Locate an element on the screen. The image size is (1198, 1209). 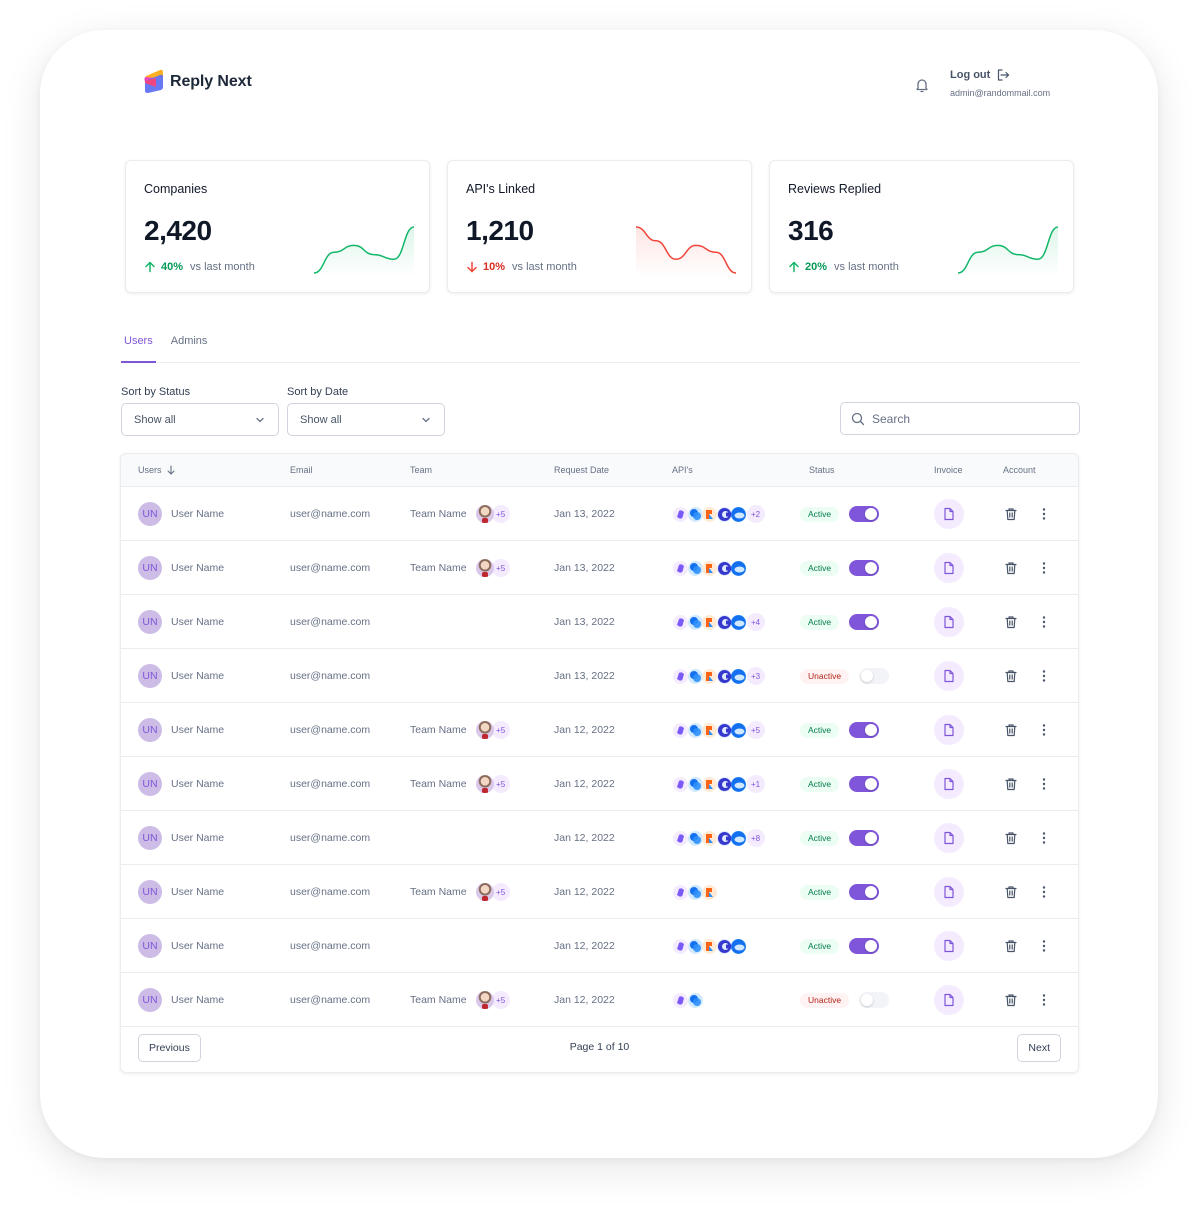
blue-cloud-icon is located at coordinates (738, 946).